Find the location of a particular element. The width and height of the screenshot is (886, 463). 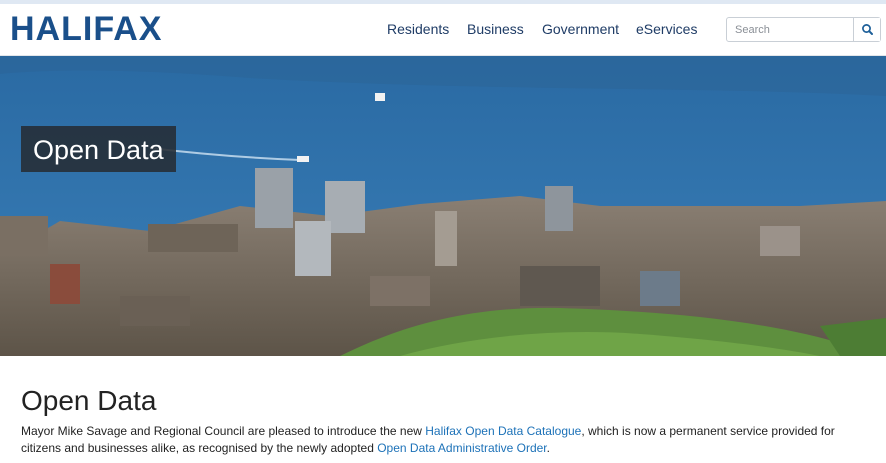

search-box is located at coordinates (803, 29).